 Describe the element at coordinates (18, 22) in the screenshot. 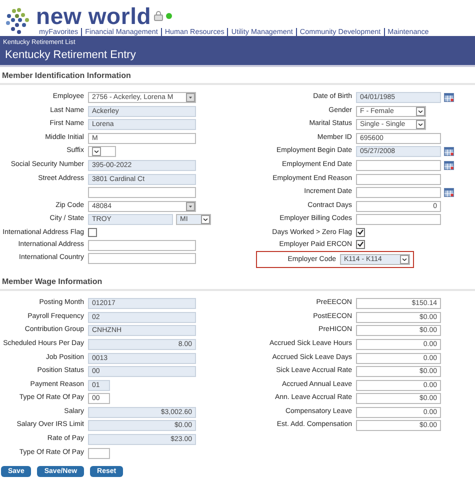

I see `logo-icon` at that location.